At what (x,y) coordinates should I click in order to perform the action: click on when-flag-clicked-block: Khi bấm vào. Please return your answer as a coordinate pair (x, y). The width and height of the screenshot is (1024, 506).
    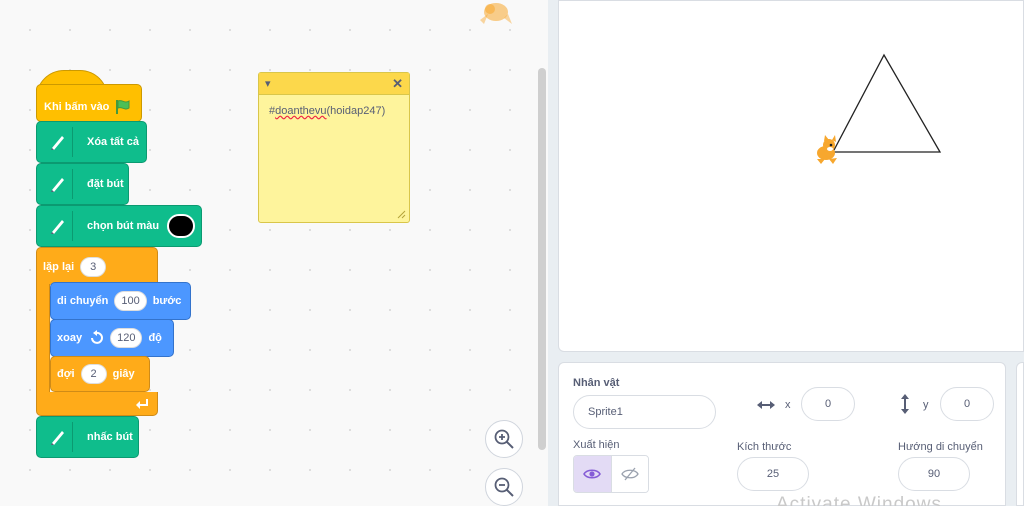
    Looking at the image, I should click on (89, 103).